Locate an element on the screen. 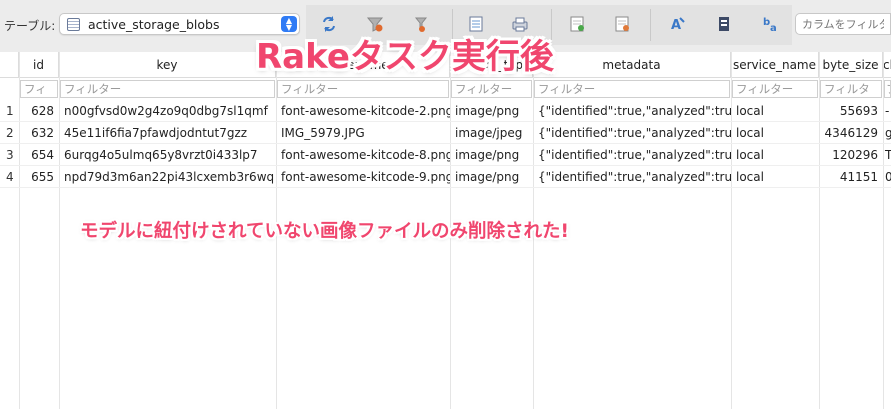 The image size is (891, 409). copy-icon is located at coordinates (724, 24).